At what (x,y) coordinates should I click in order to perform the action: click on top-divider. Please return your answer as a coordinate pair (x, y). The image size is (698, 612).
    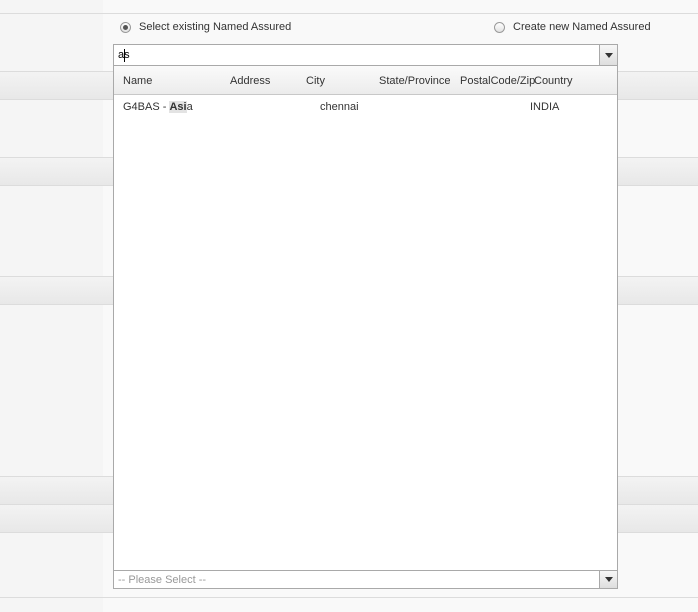
    Looking at the image, I should click on (349, 13).